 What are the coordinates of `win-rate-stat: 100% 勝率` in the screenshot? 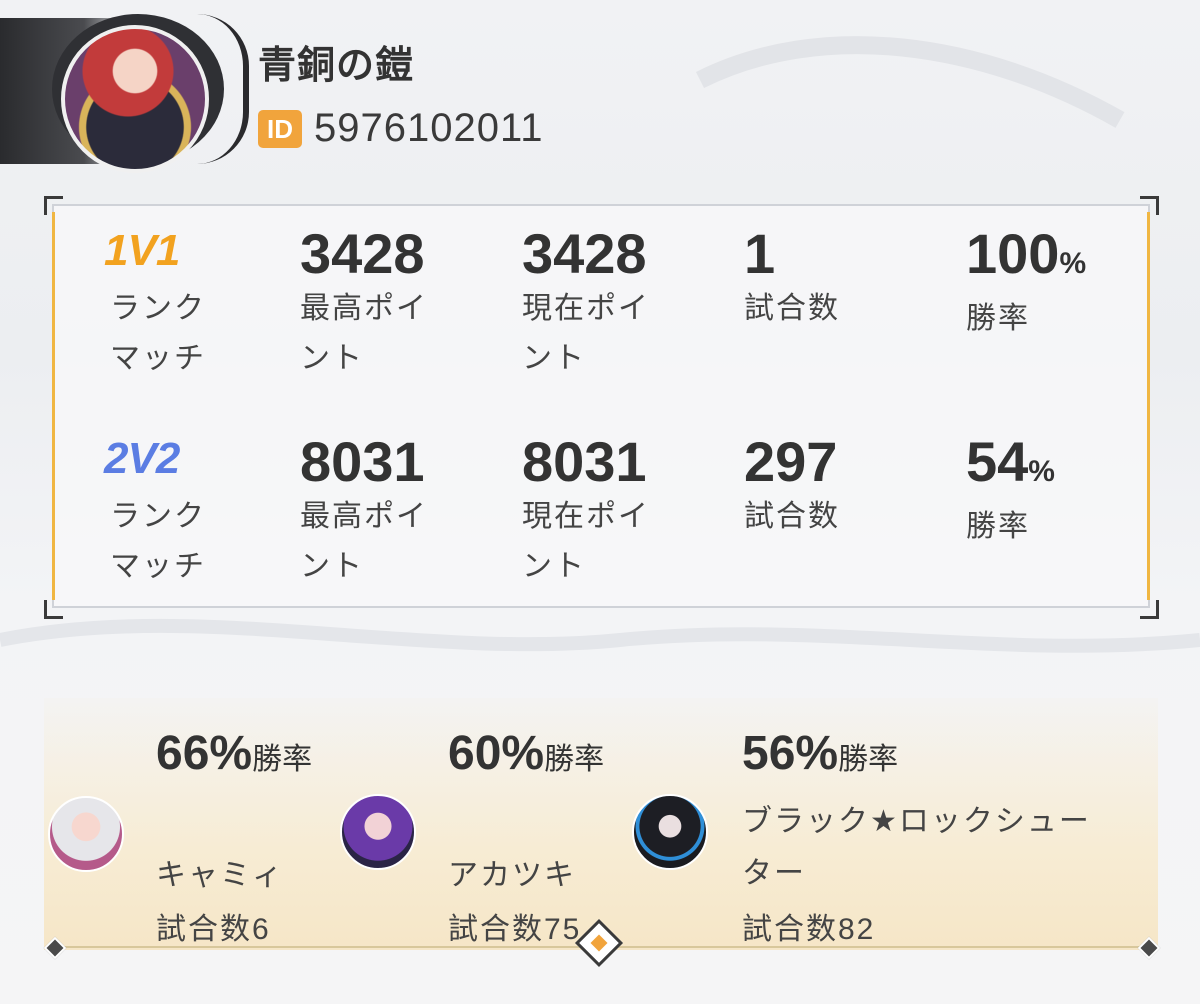 It's located at (1041, 284).